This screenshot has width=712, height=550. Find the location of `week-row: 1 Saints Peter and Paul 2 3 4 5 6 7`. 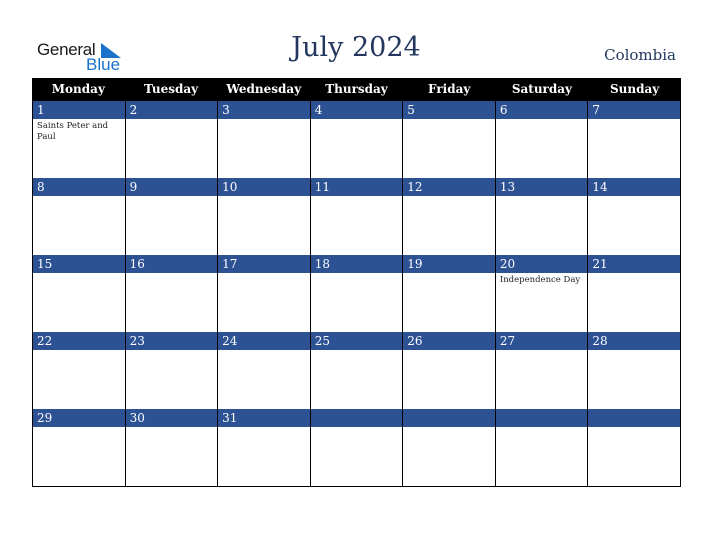

week-row: 1 Saints Peter and Paul 2 3 4 5 6 7 is located at coordinates (356, 139).